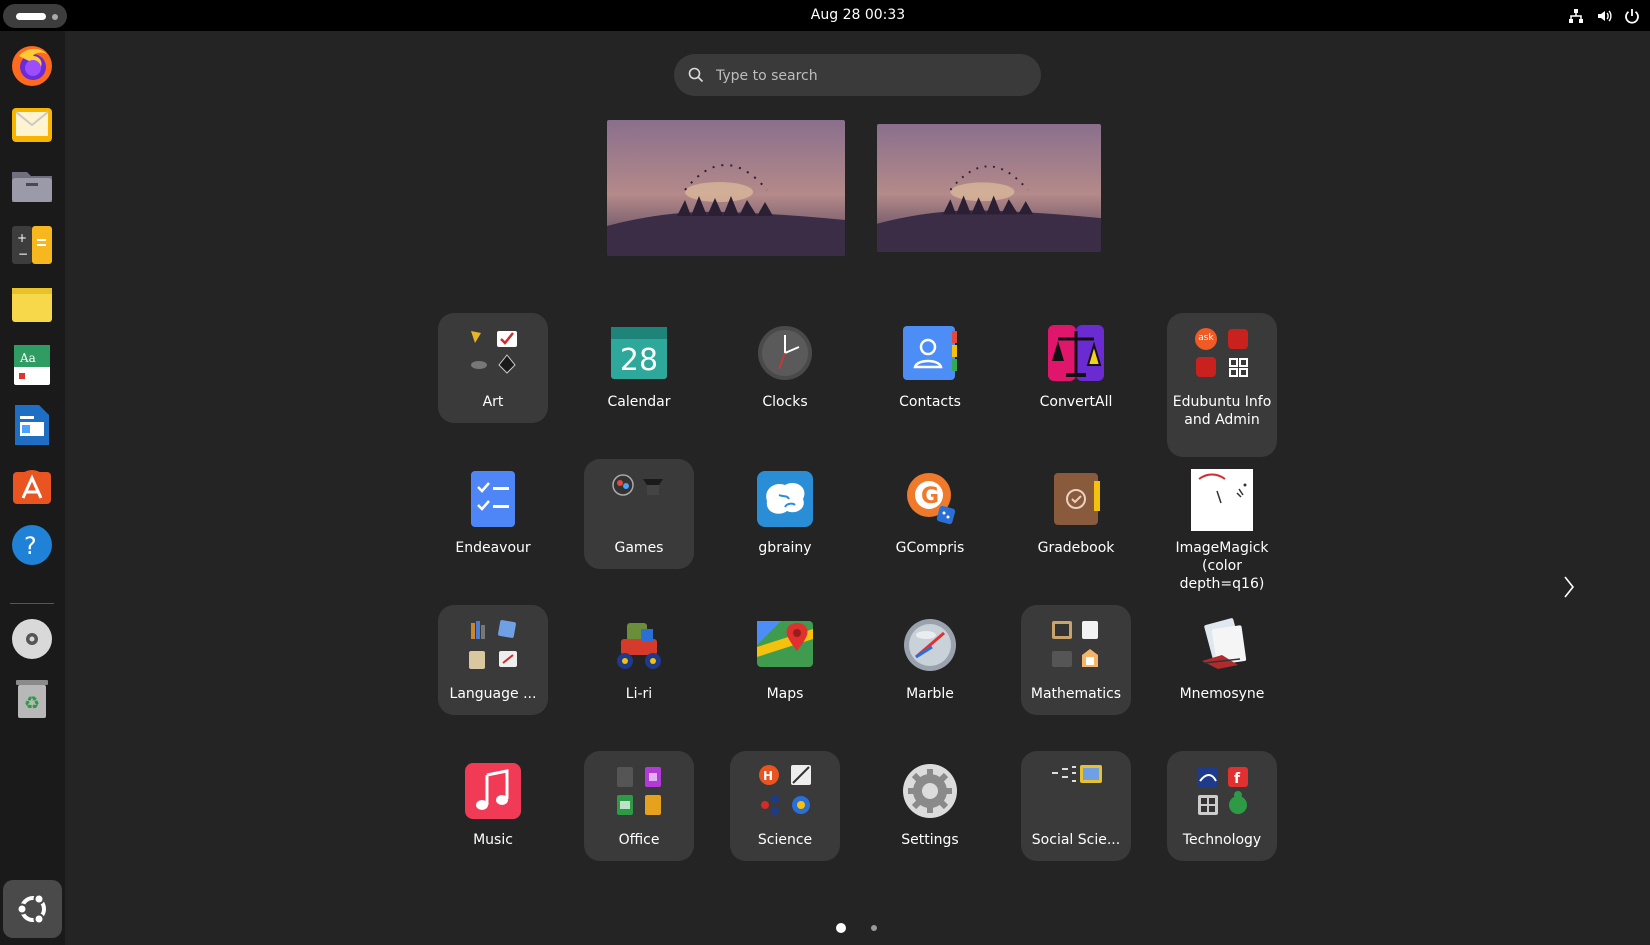 This screenshot has width=1650, height=945. I want to click on volume-icon, so click(1604, 16).